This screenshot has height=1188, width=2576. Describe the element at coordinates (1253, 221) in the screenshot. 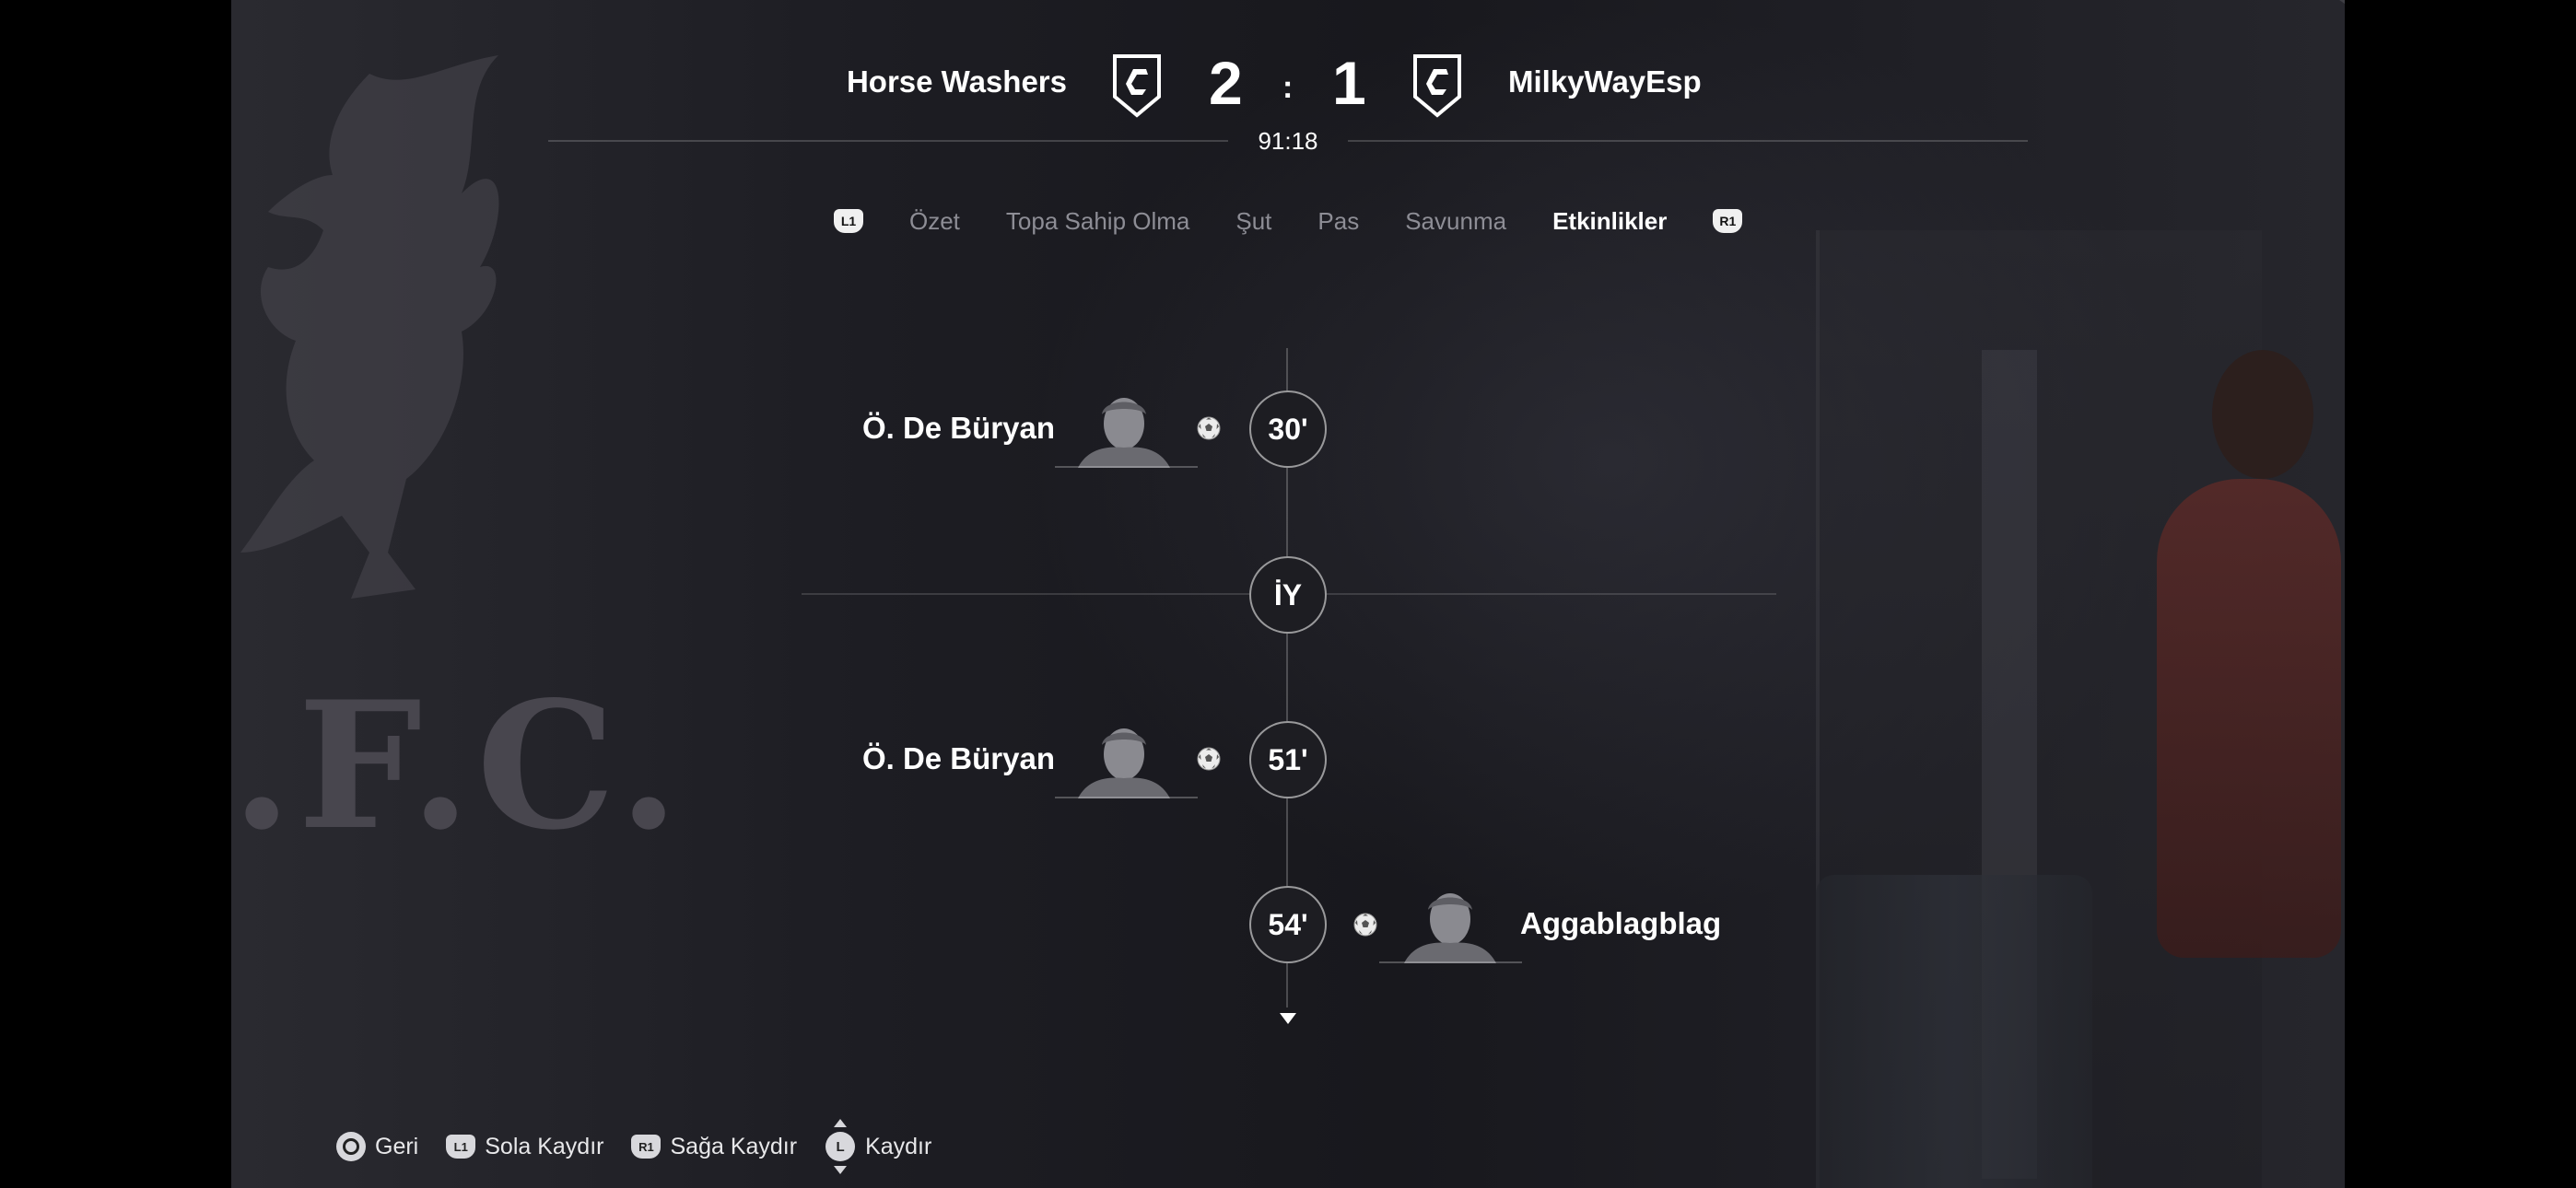

I see `tab-shooting: Şut` at that location.